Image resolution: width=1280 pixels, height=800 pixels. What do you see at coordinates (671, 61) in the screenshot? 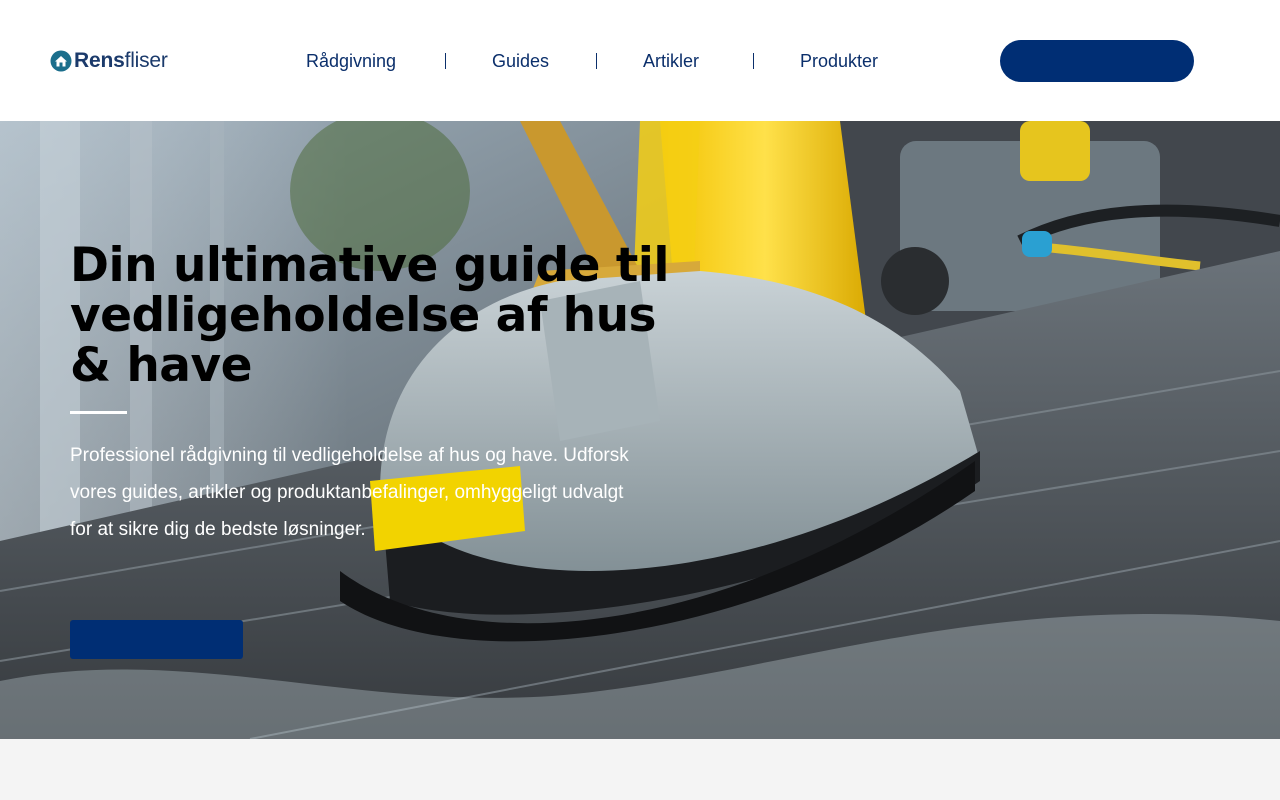
I see `nav-item-artikler: Artikler` at bounding box center [671, 61].